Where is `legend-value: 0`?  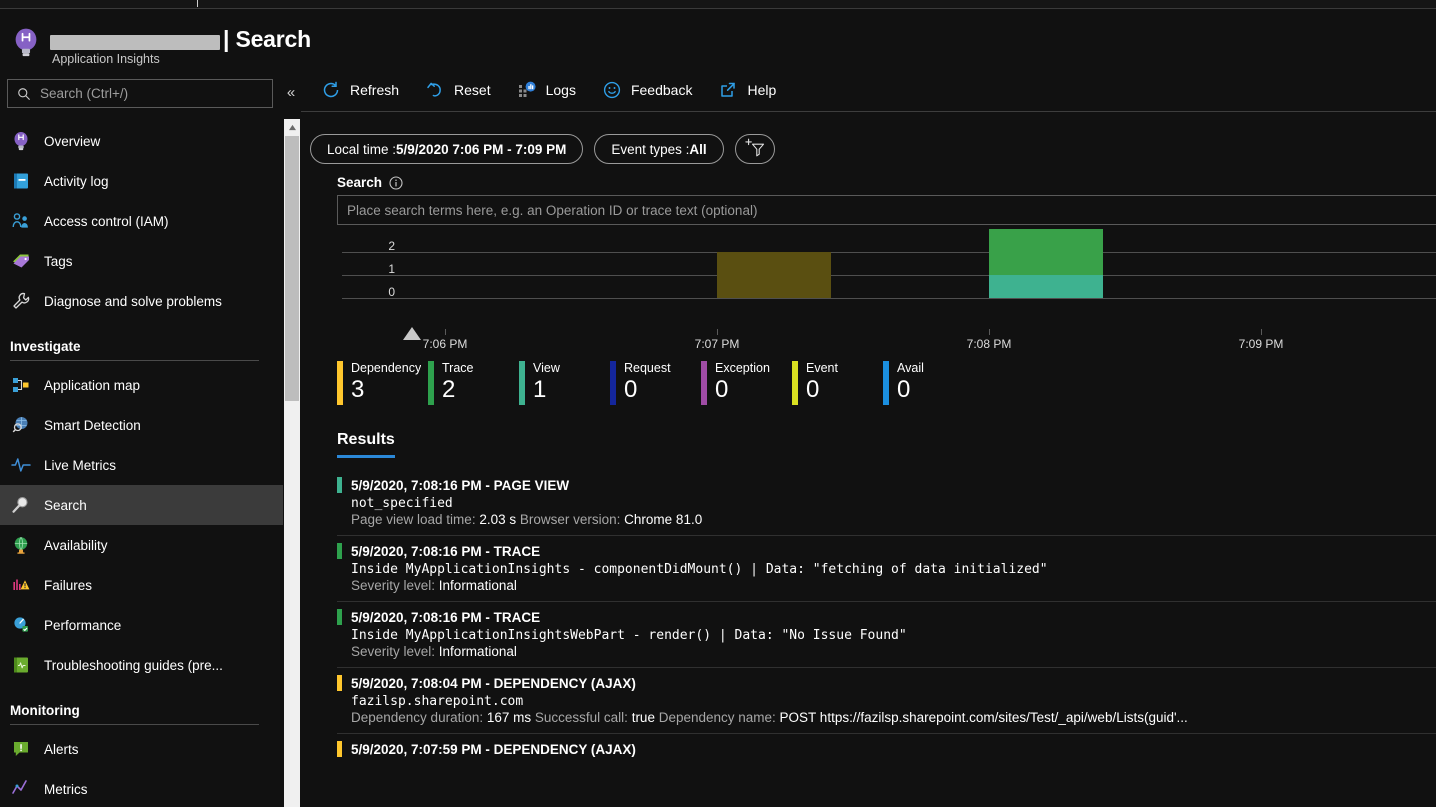 legend-value: 0 is located at coordinates (631, 389).